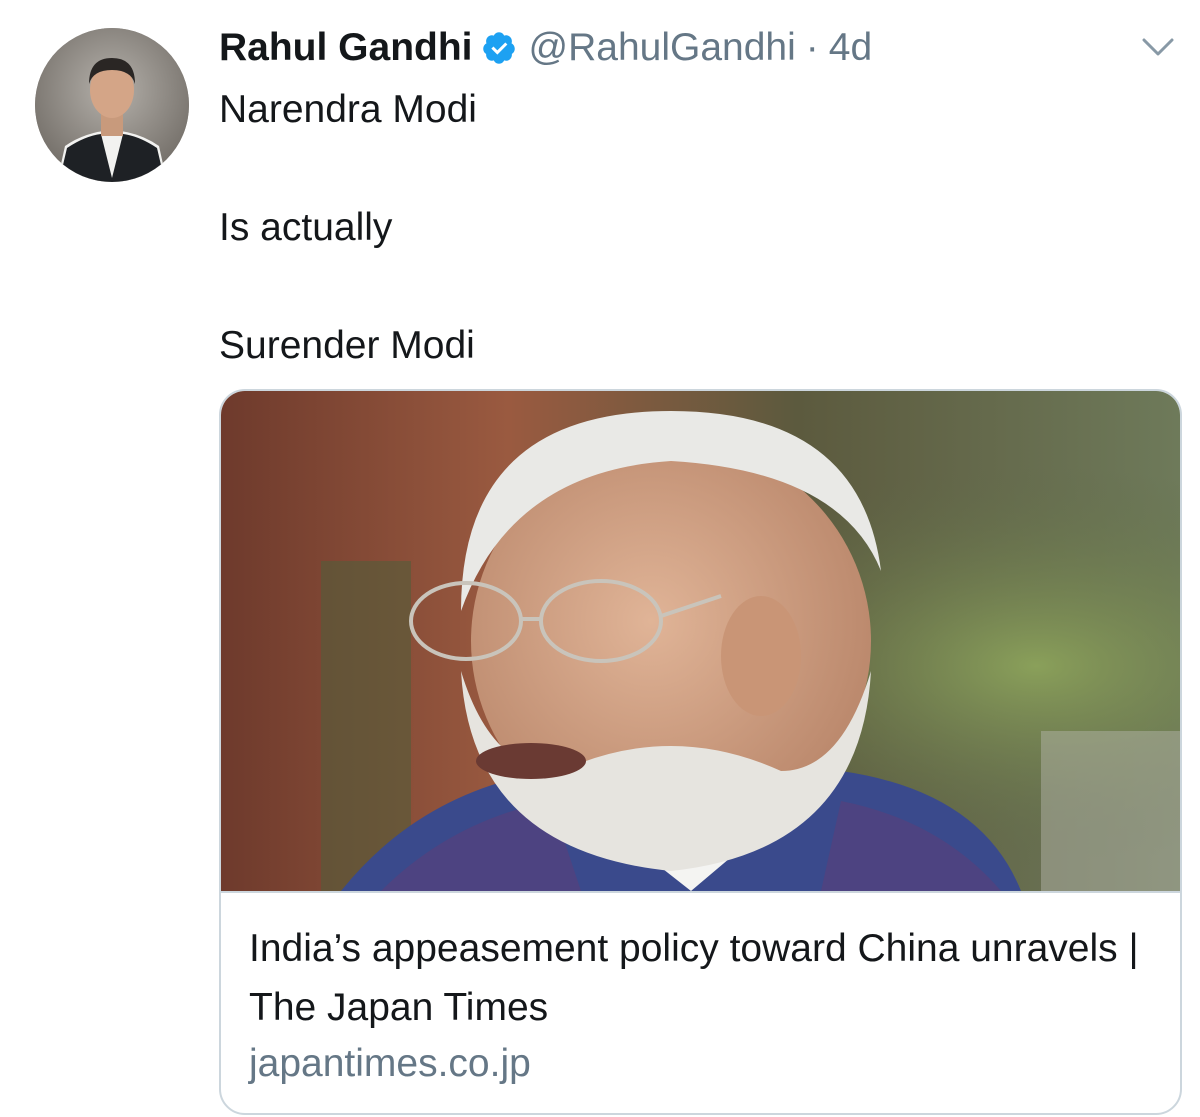 This screenshot has width=1200, height=1117. I want to click on tweet-text-line: Is actually, so click(306, 227).